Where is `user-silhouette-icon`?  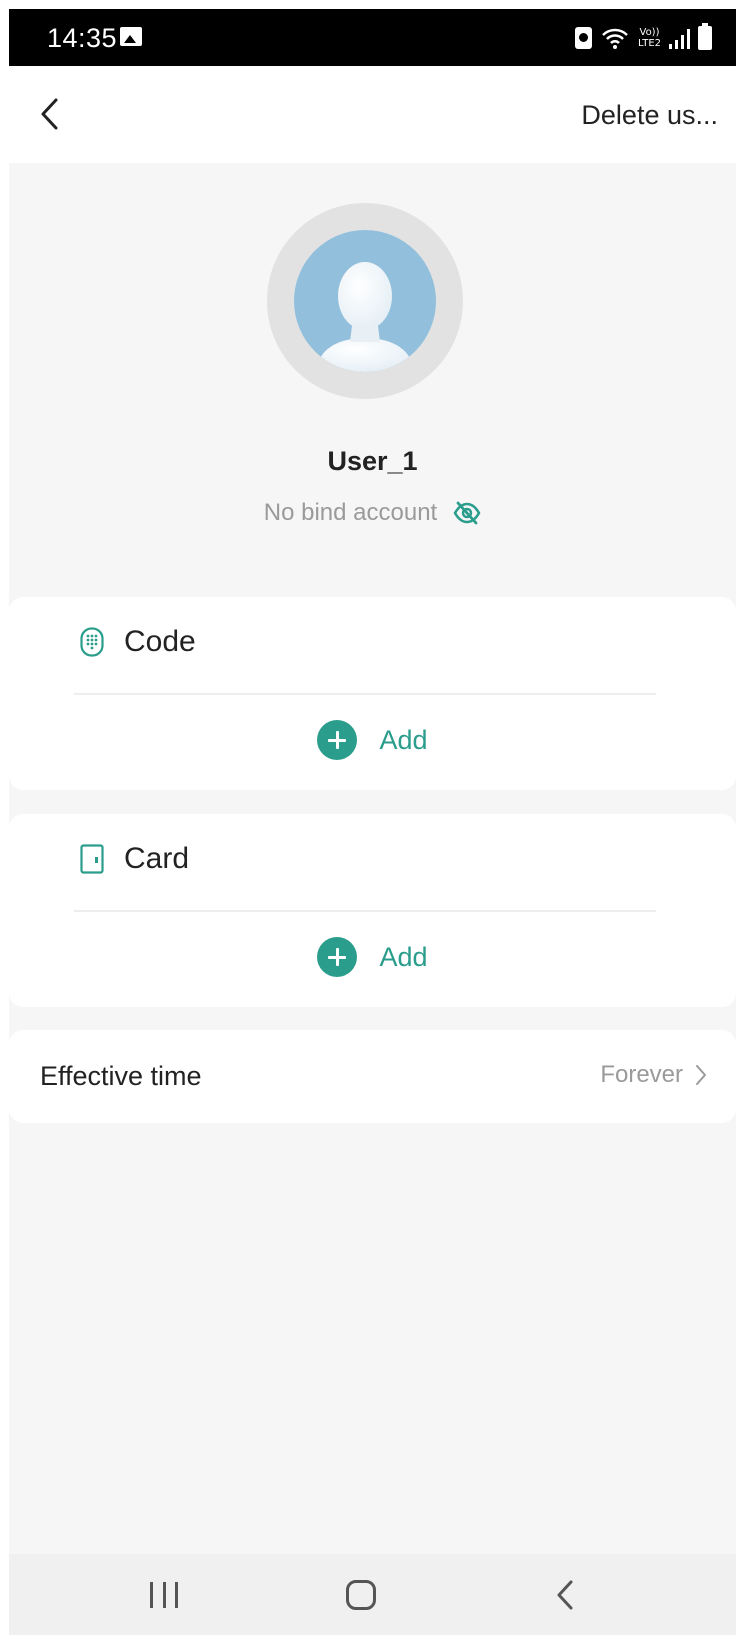
user-silhouette-icon is located at coordinates (365, 317).